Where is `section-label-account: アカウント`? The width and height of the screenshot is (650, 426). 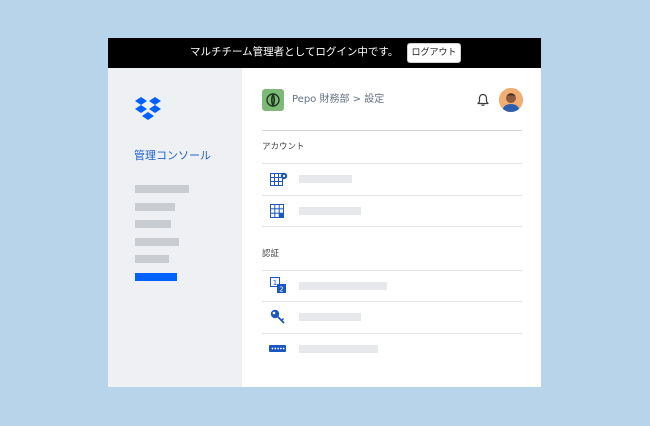
section-label-account: アカウント is located at coordinates (283, 147).